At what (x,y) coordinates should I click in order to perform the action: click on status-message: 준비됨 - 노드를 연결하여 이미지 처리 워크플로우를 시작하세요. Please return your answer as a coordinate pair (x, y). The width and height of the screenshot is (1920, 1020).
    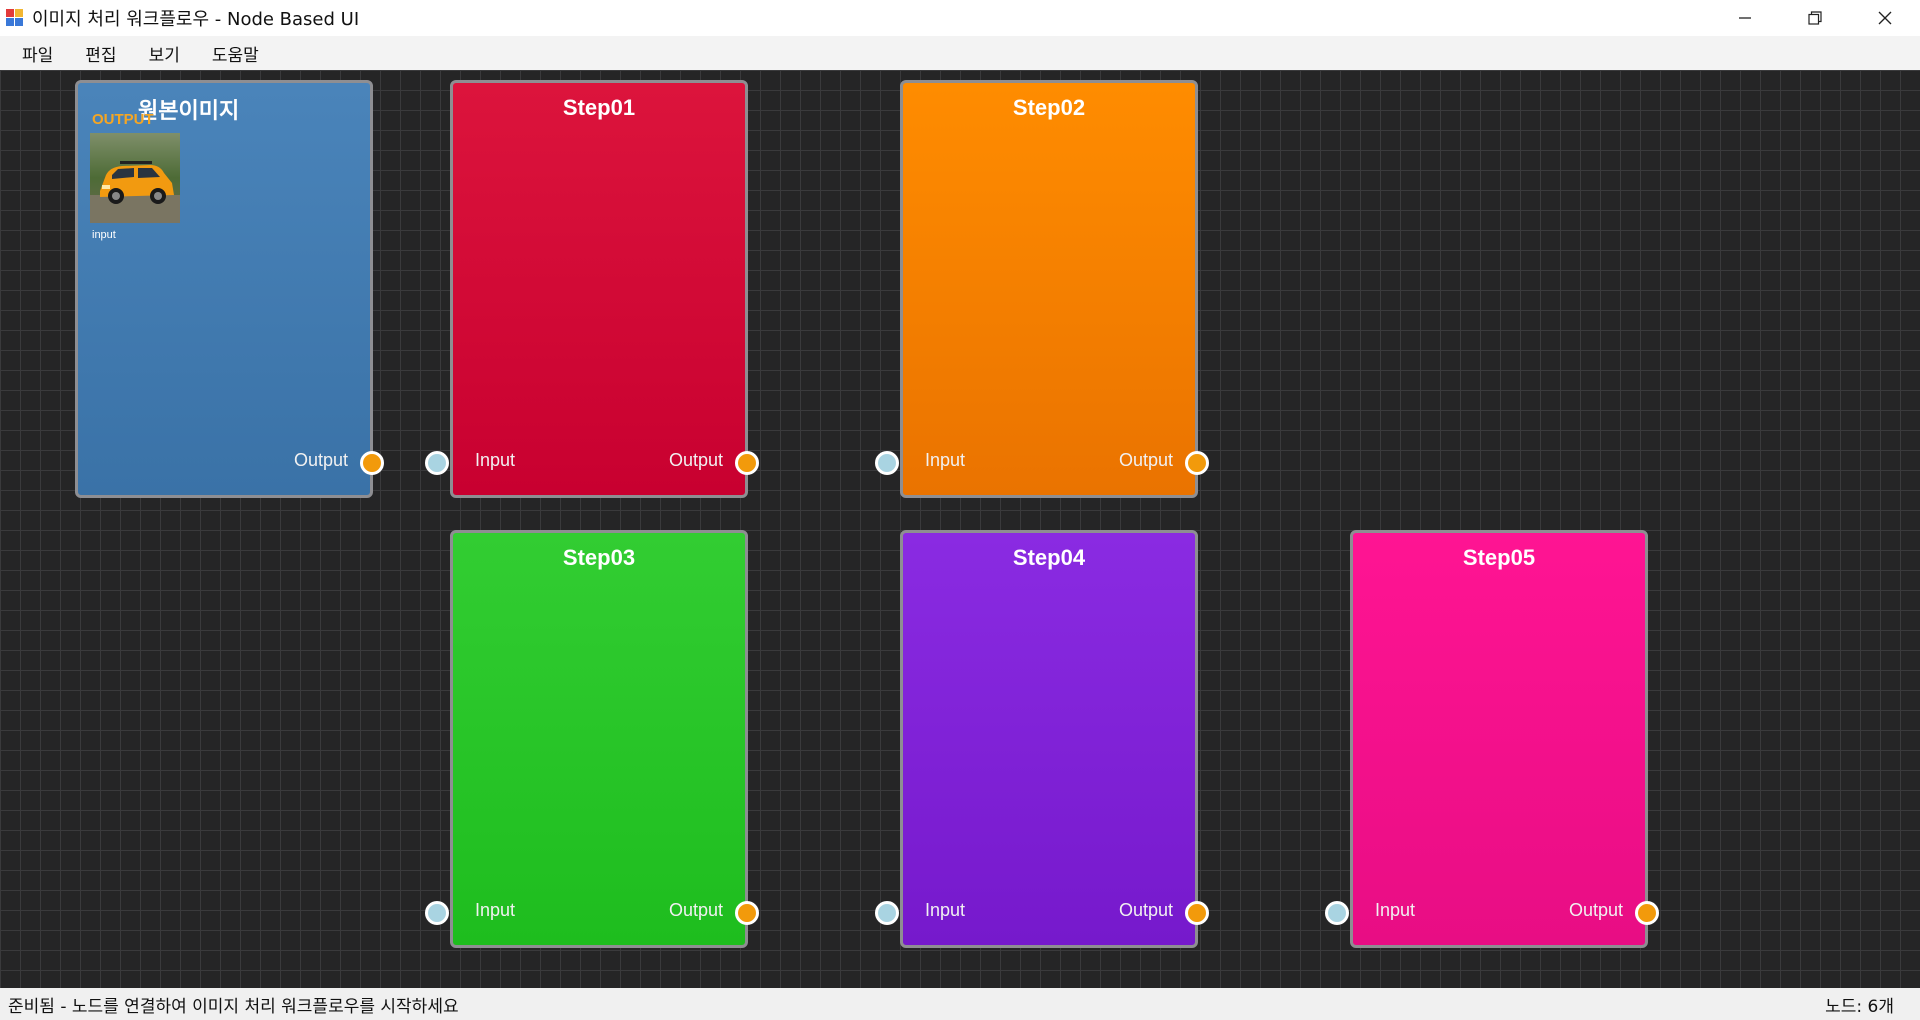
    Looking at the image, I should click on (233, 1006).